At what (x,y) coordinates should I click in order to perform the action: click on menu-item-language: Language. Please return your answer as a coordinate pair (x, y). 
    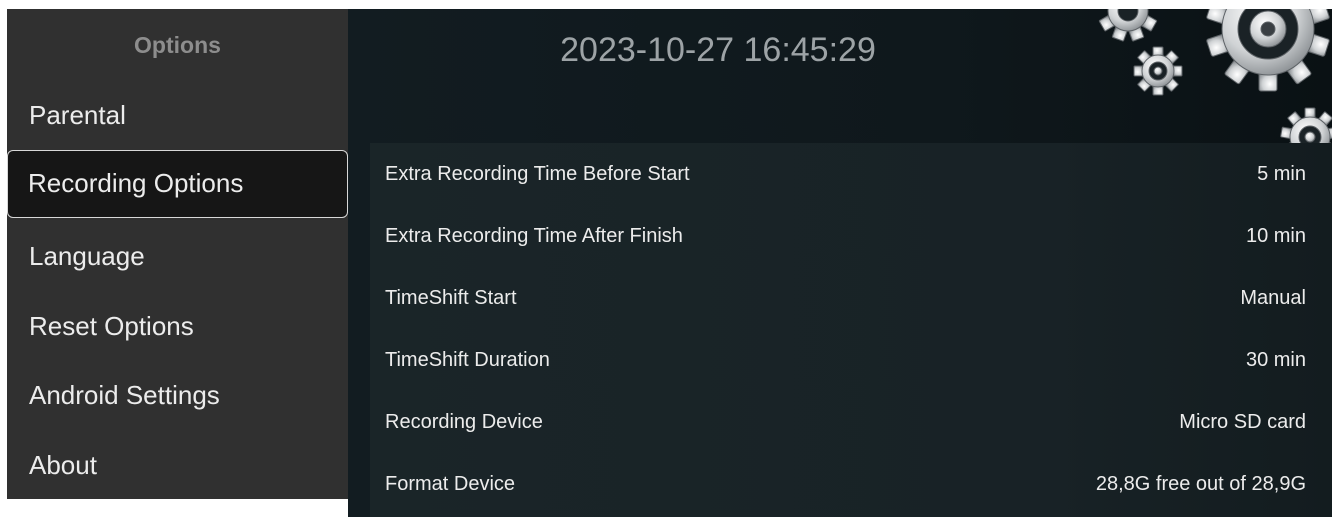
    Looking at the image, I should click on (177, 256).